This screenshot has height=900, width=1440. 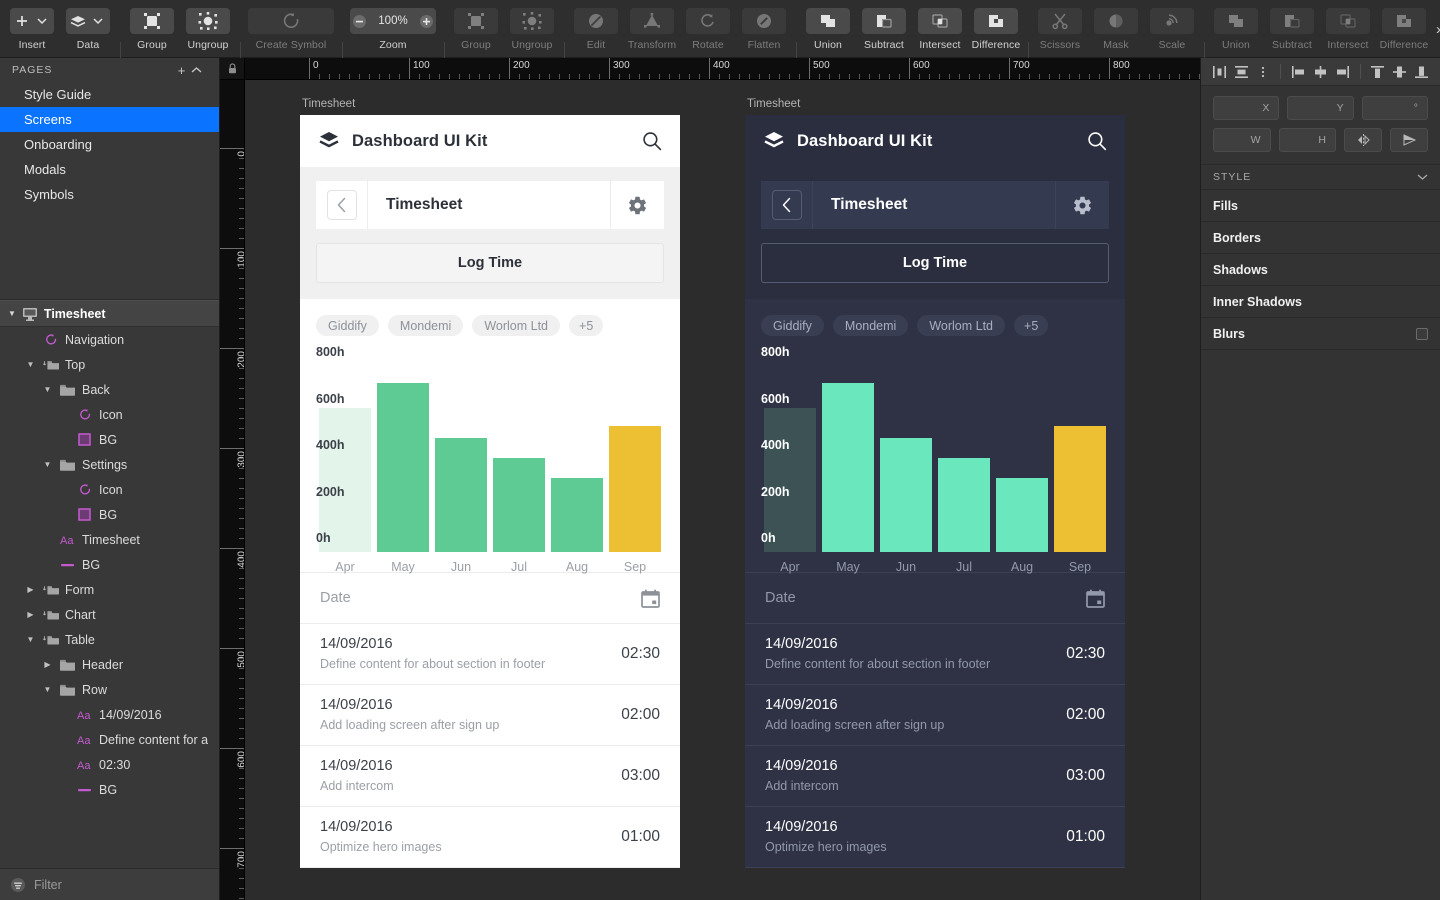 I want to click on layer-row: Aa 02:30, so click(x=109, y=764).